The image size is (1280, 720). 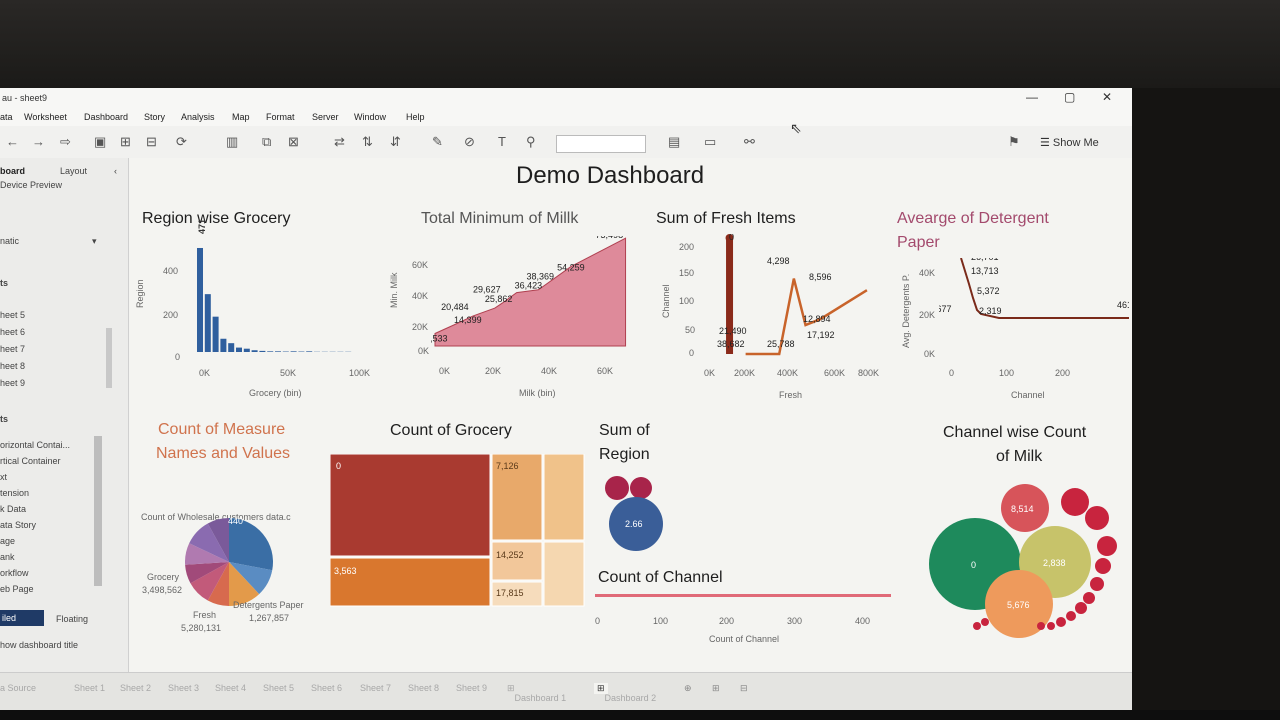 I want to click on sheet-item: heet 9, so click(x=12, y=383).